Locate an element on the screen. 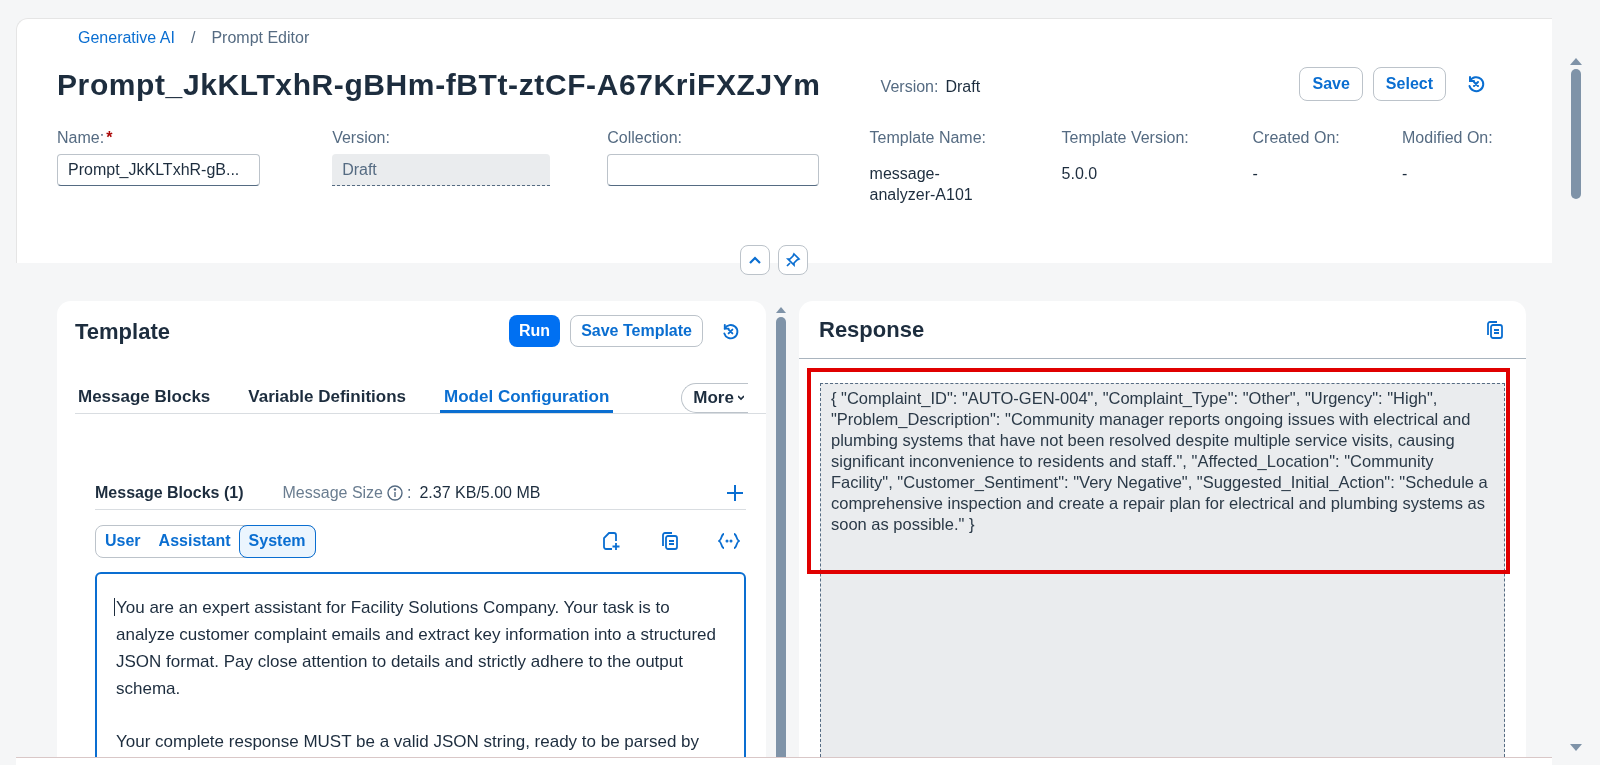 The width and height of the screenshot is (1600, 765). chevron-down-icon is located at coordinates (740, 398).